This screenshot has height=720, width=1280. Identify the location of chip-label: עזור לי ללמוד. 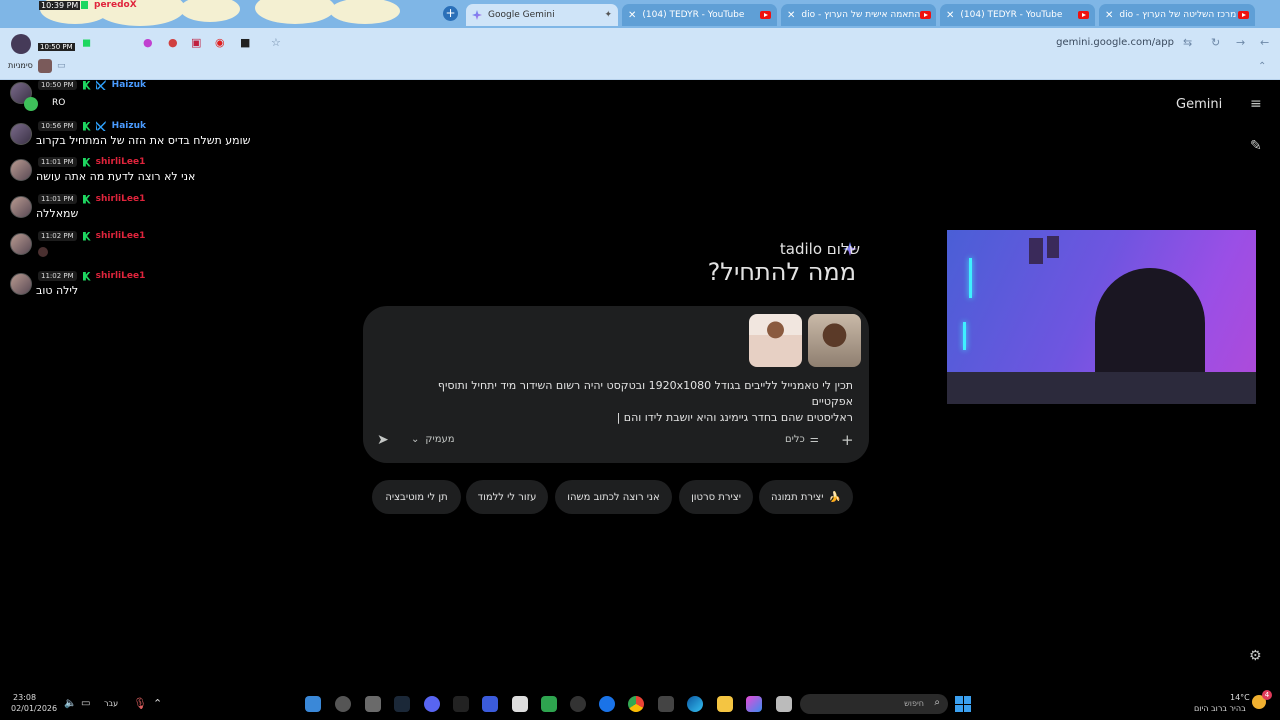
(507, 497).